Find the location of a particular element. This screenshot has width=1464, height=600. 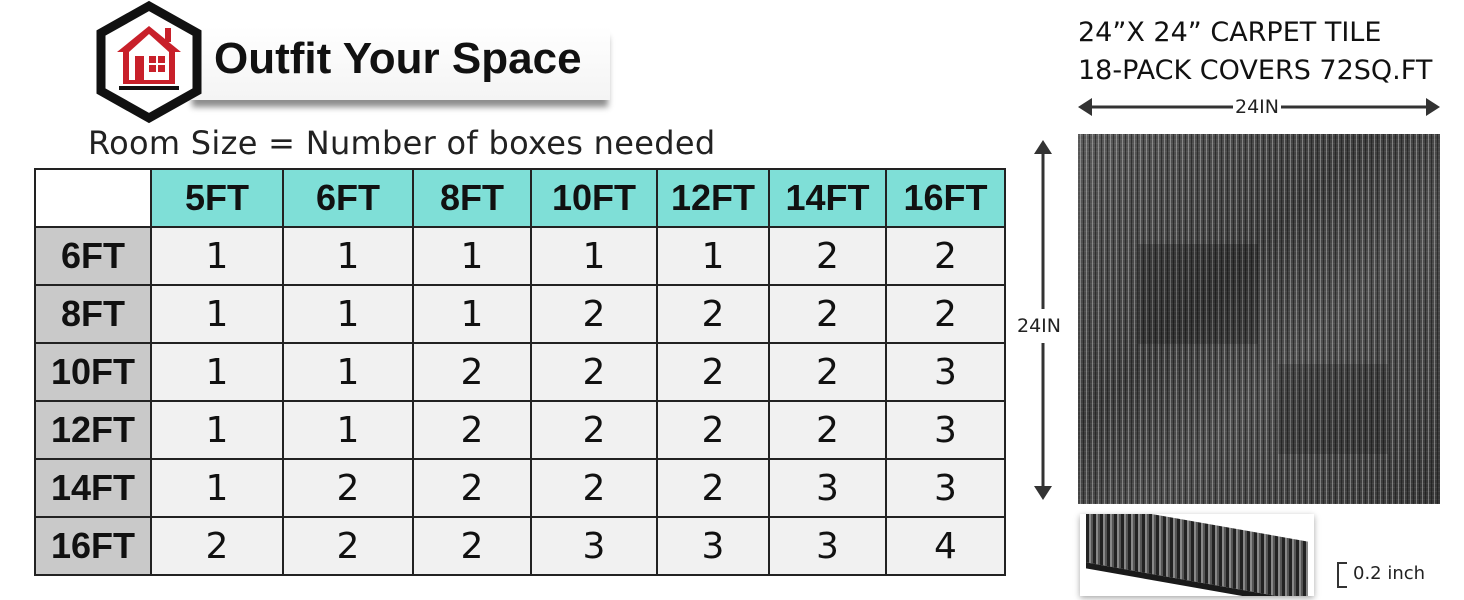

col-header: 12FT is located at coordinates (713, 198).